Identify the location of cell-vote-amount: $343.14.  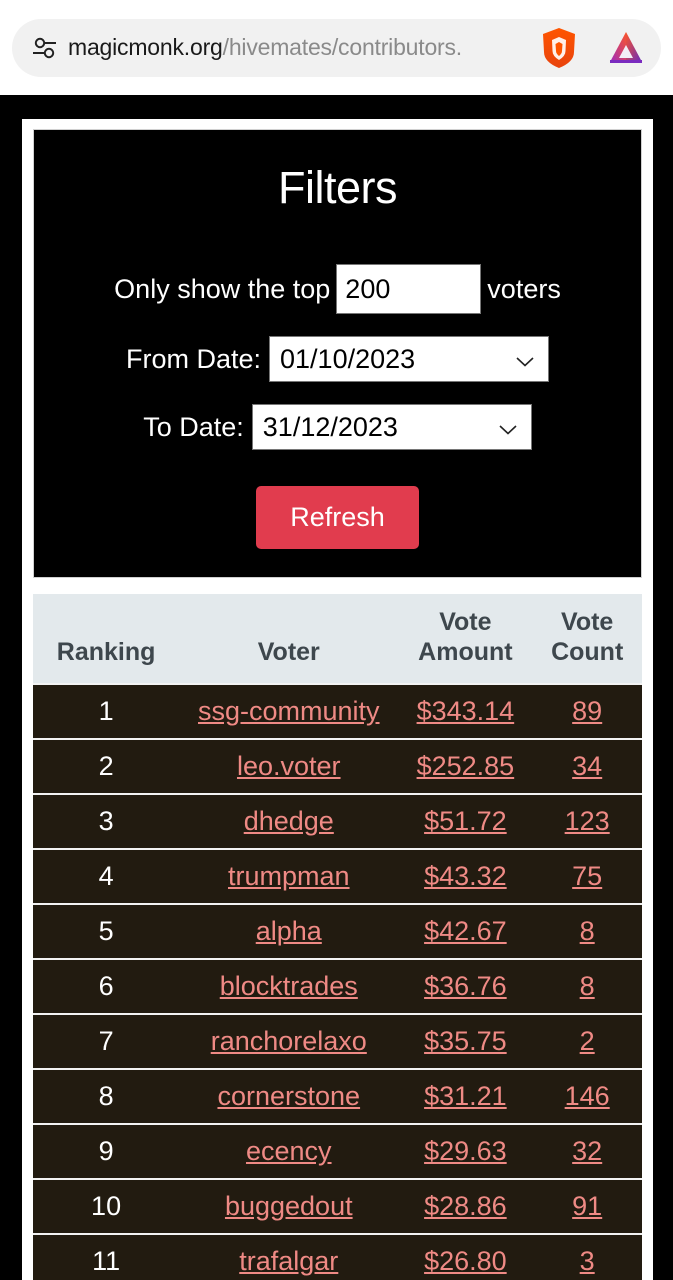
(465, 711).